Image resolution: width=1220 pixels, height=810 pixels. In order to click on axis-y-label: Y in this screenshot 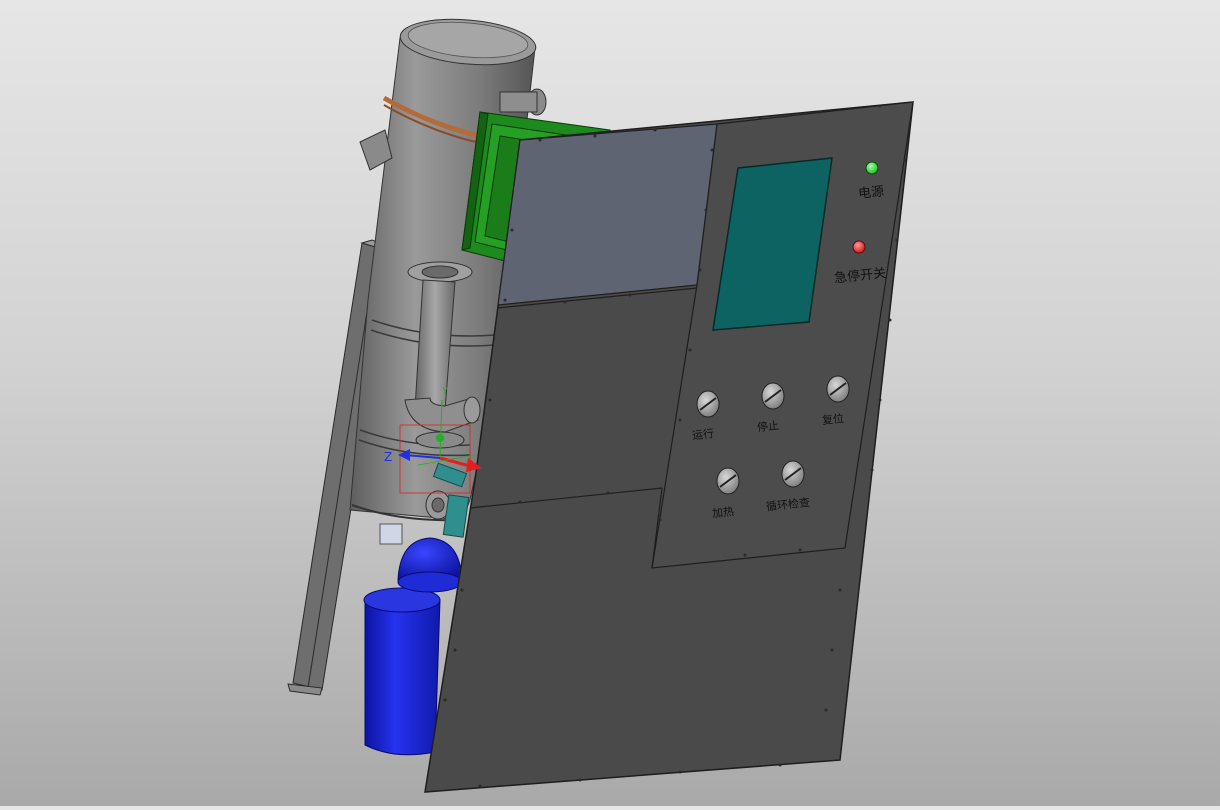, I will do `click(445, 391)`.